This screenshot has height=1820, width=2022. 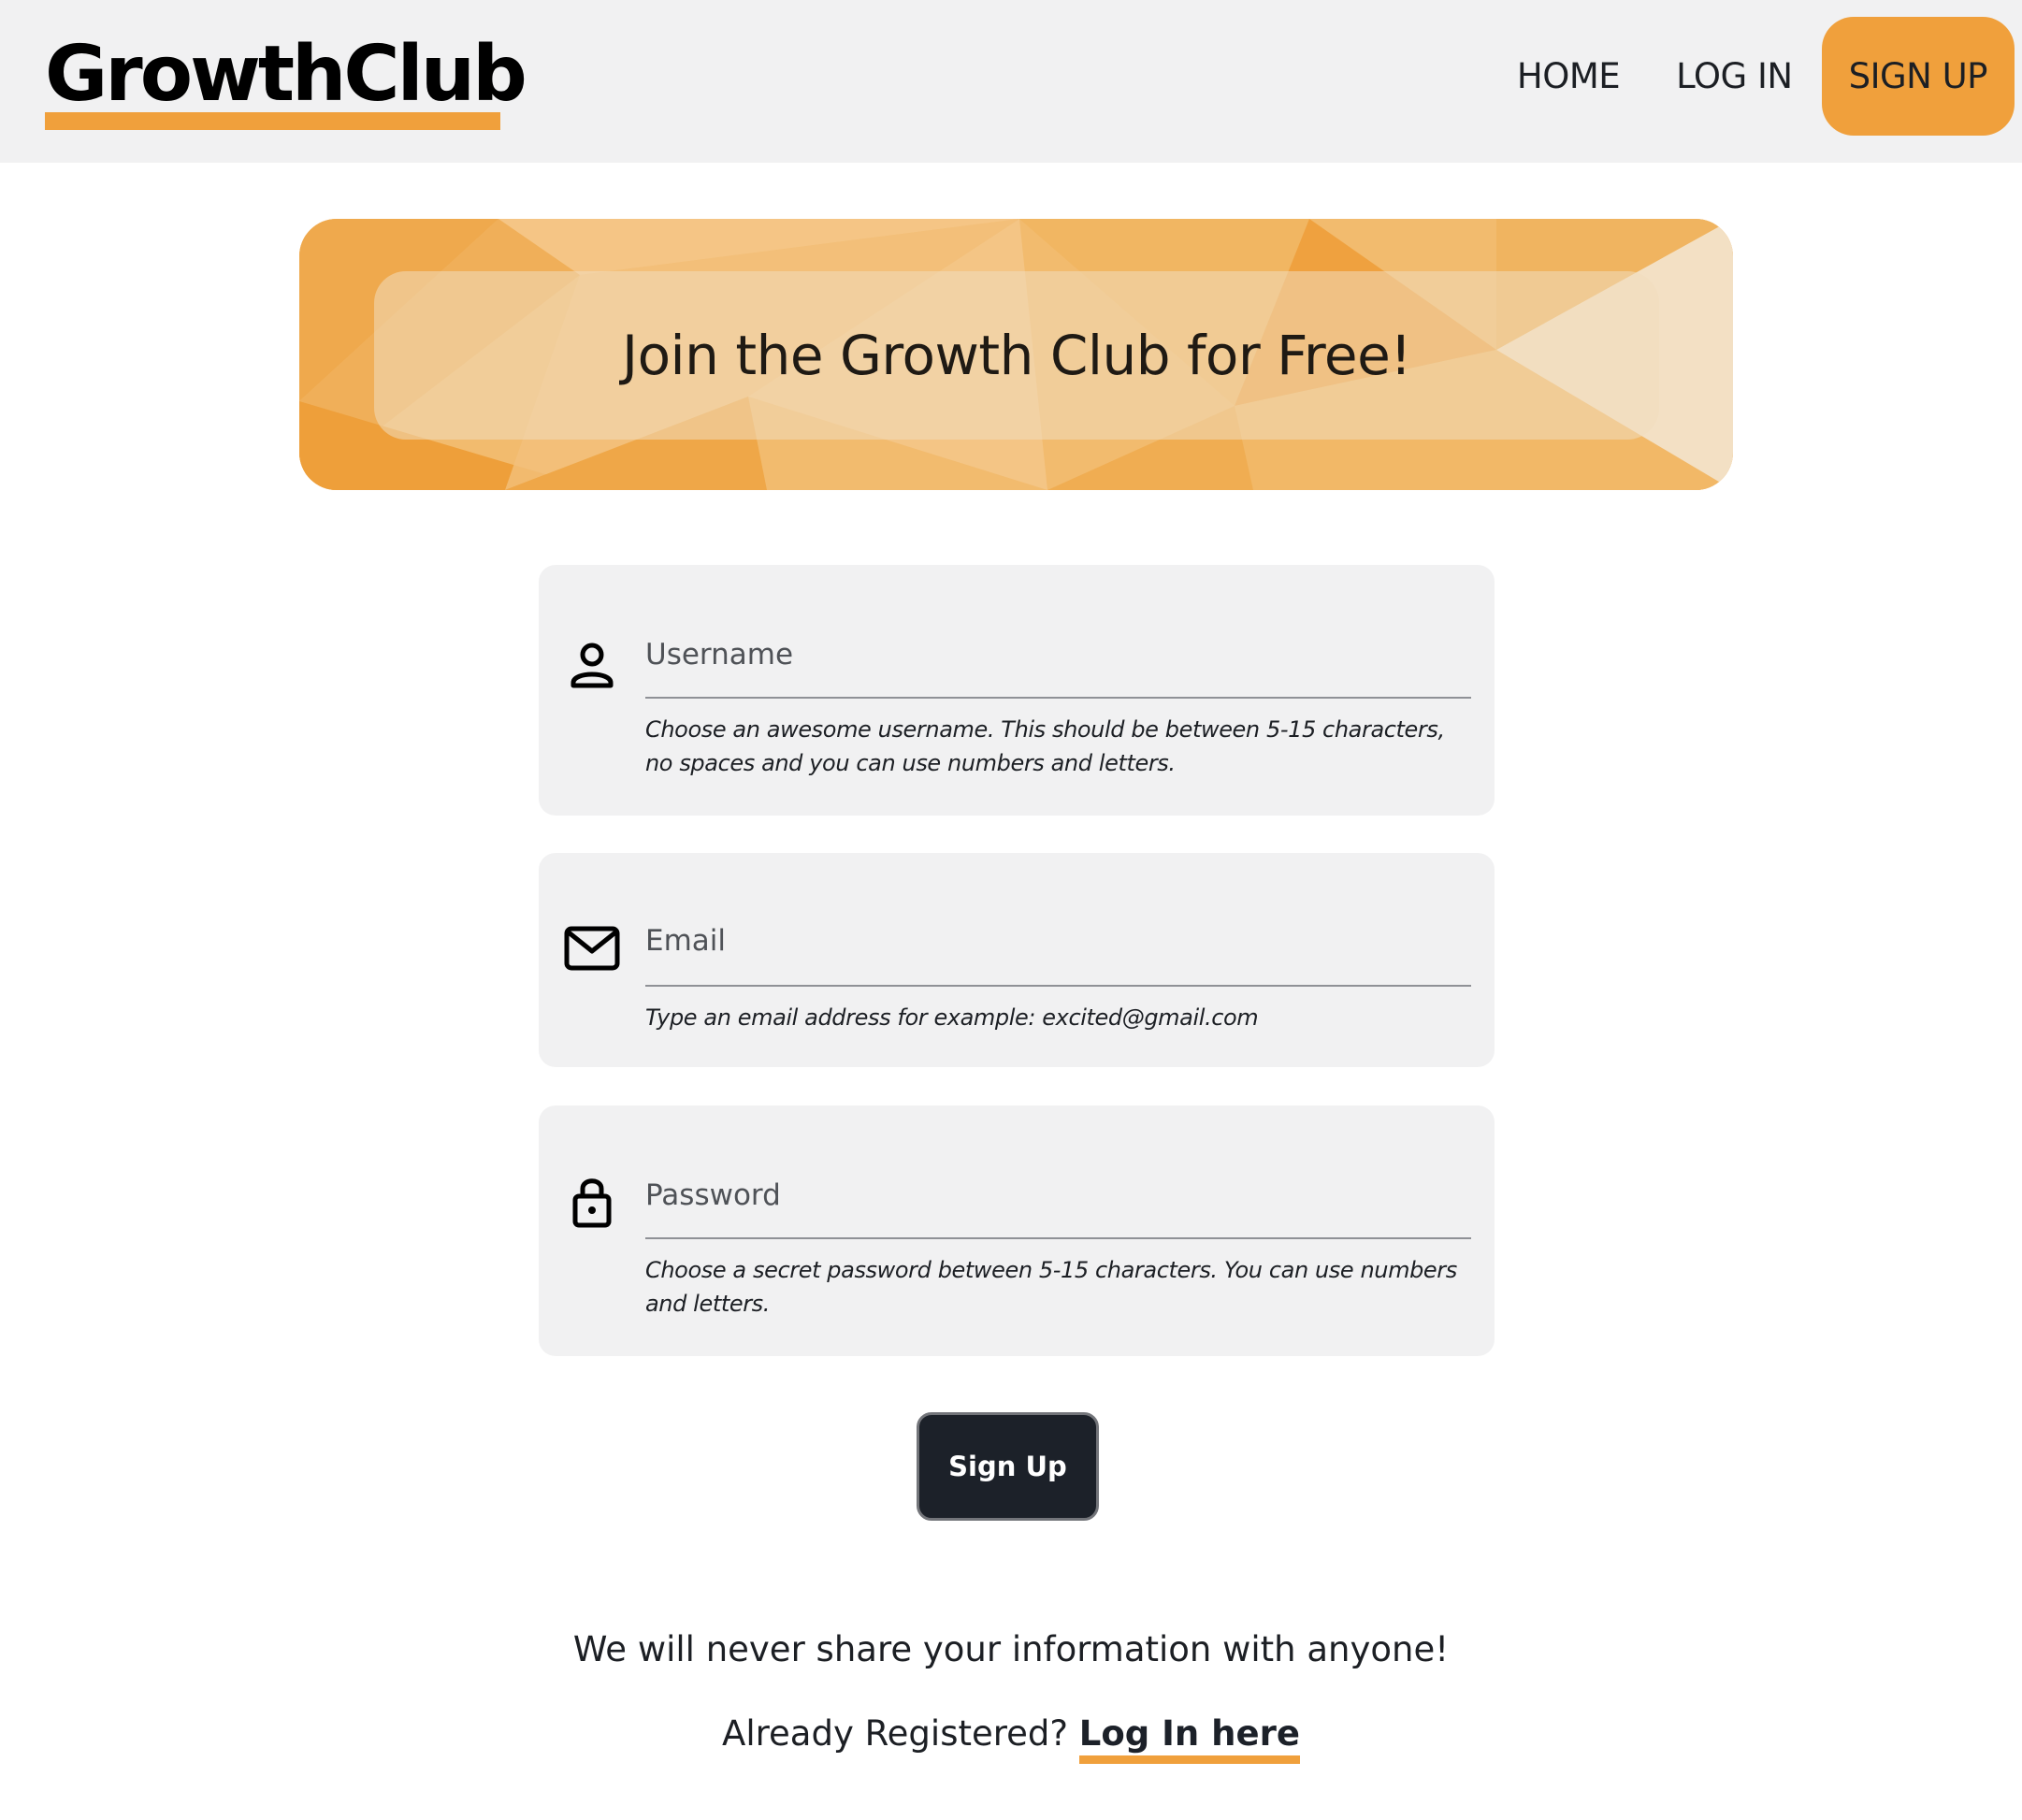 I want to click on banner-title: Join the Growth Club for Free!, so click(x=1016, y=355).